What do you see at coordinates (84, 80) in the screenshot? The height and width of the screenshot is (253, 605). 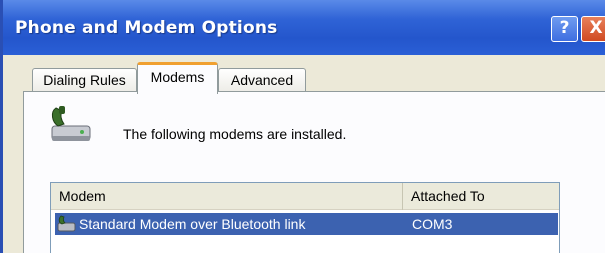 I see `tab-dialing-rules: Dialing Rules` at bounding box center [84, 80].